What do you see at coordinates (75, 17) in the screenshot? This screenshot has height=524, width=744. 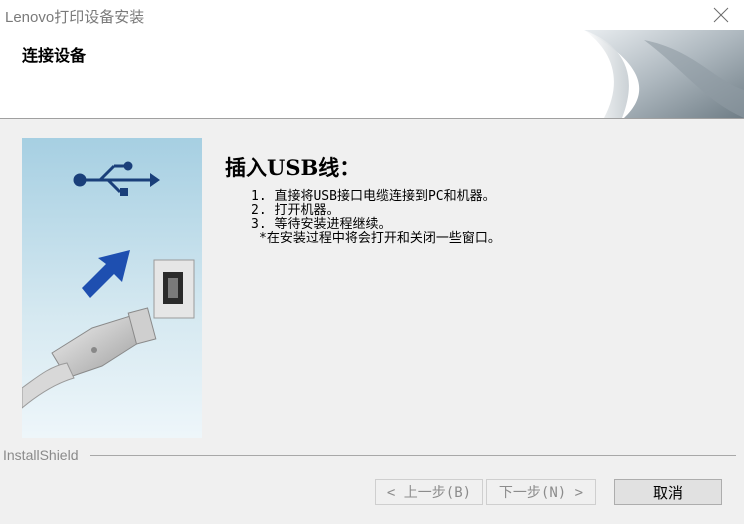 I see `window-title: Lenovo打印设备安装` at bounding box center [75, 17].